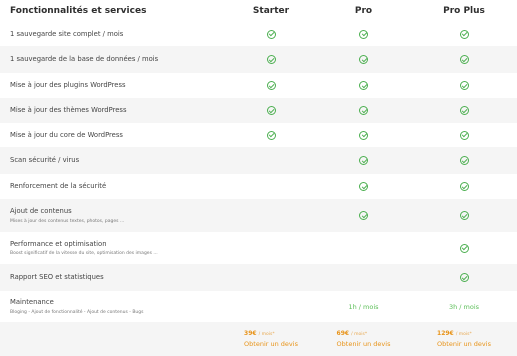 Image resolution: width=517 pixels, height=356 pixels. Describe the element at coordinates (258, 277) in the screenshot. I see `table-row: Rapport SEO et statistiques` at that location.